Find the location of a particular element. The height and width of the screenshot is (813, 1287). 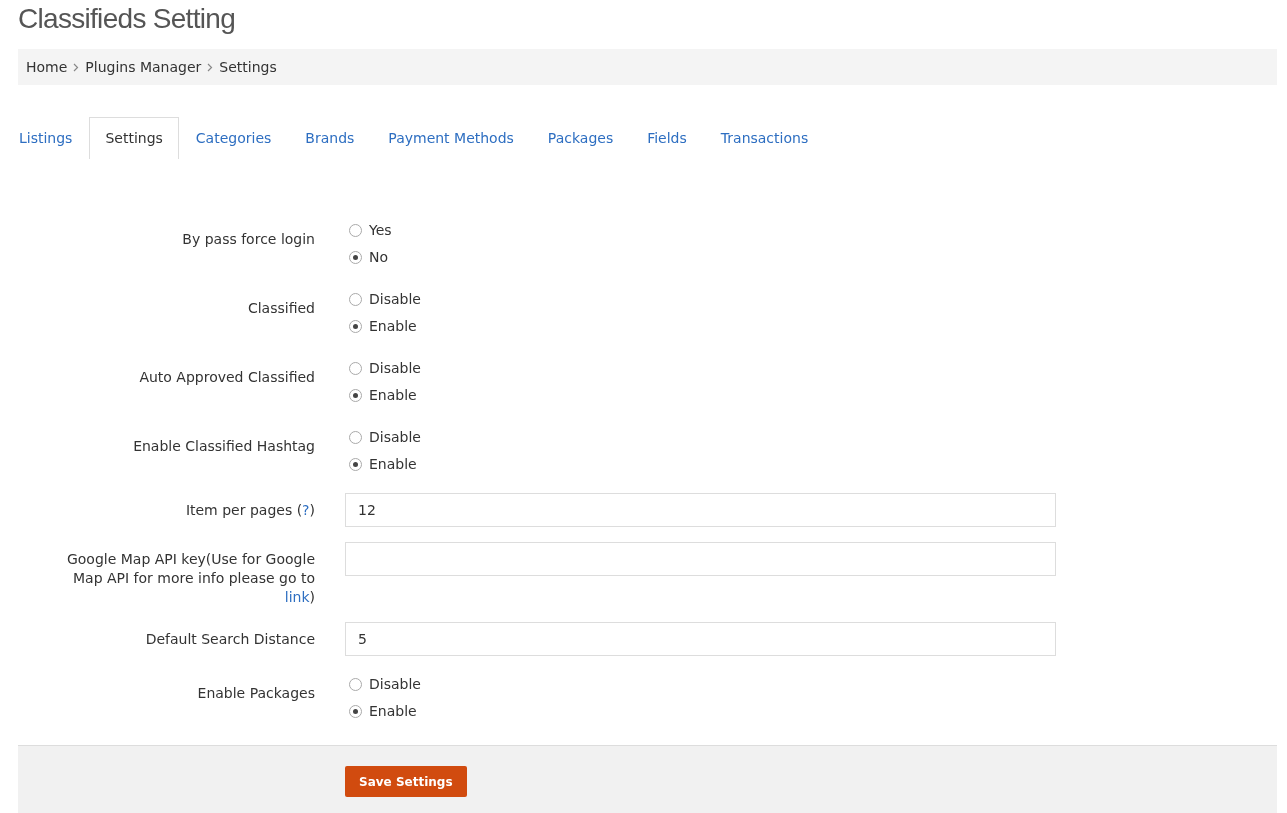

setting-label: Default Search Distance is located at coordinates (229, 639).